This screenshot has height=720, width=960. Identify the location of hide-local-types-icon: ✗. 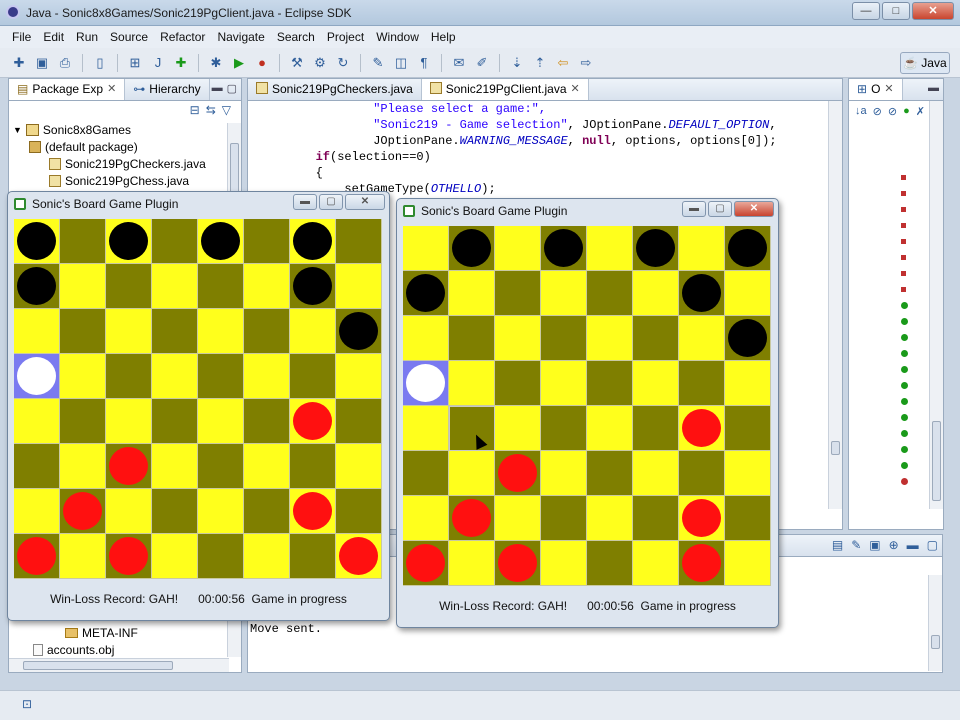
(920, 111).